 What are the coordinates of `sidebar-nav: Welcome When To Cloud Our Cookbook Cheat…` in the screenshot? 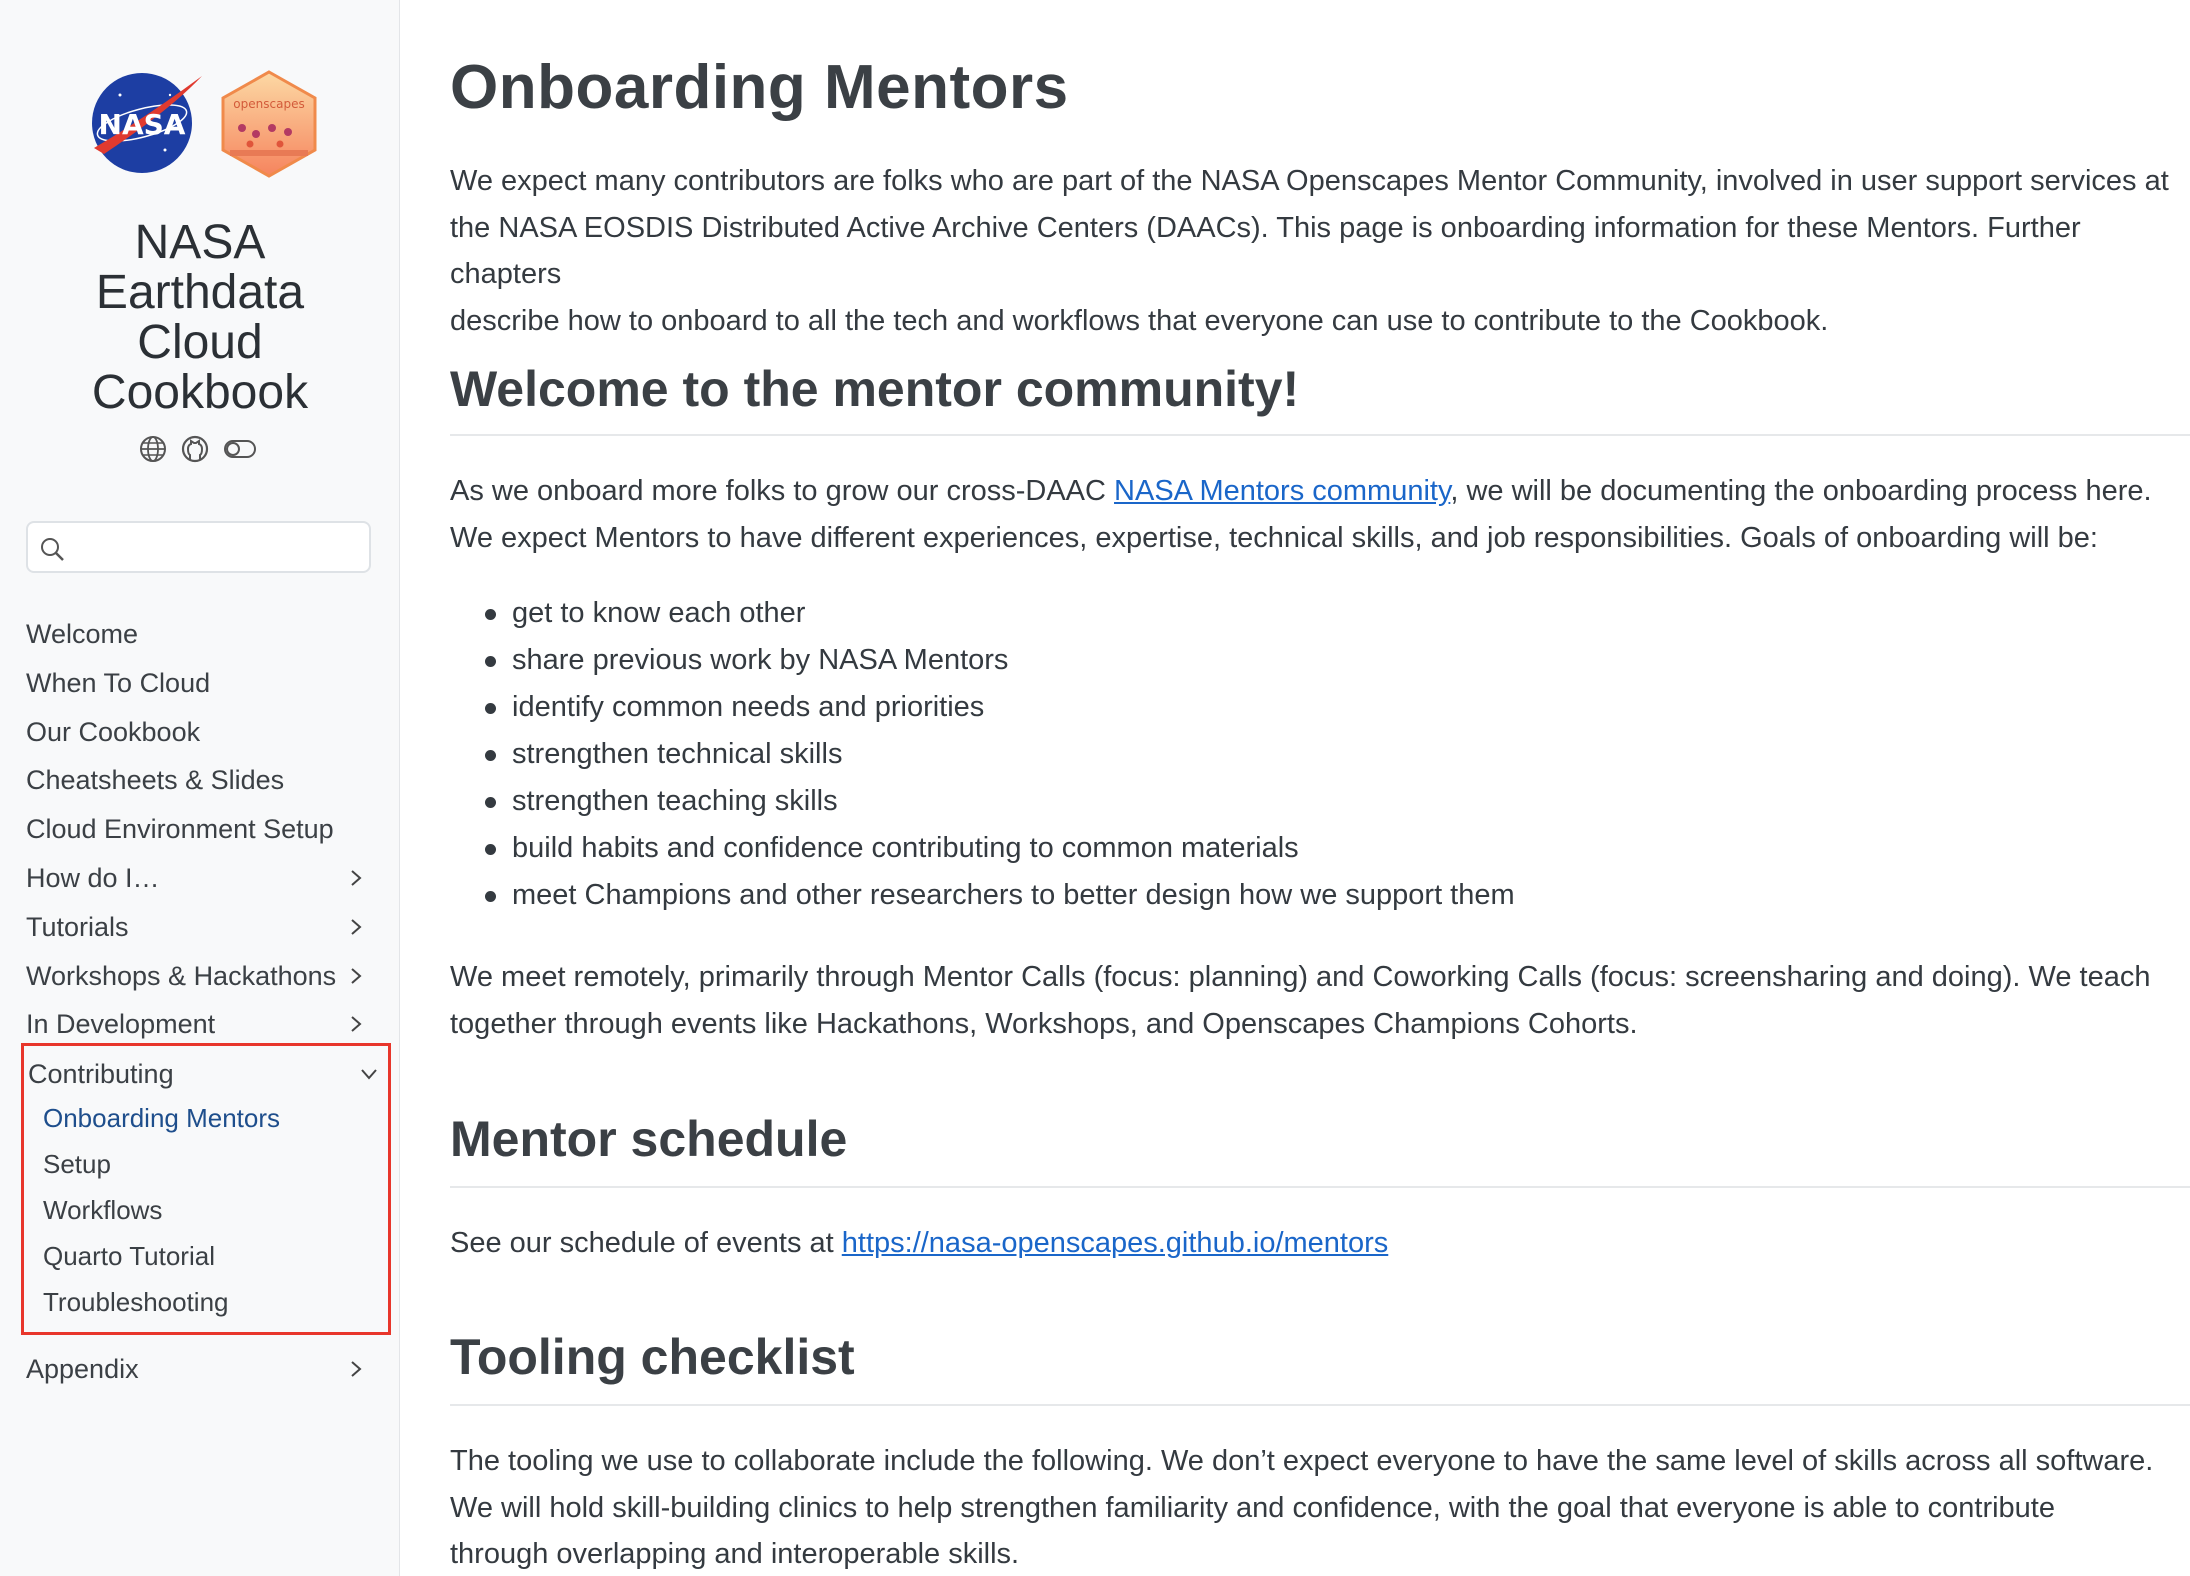 It's located at (201, 829).